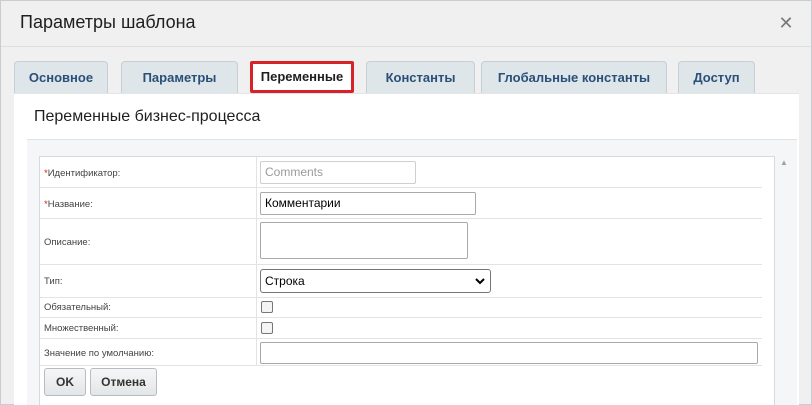 The height and width of the screenshot is (405, 812). Describe the element at coordinates (108, 22) in the screenshot. I see `dialog-title: Параметры шаблона` at that location.